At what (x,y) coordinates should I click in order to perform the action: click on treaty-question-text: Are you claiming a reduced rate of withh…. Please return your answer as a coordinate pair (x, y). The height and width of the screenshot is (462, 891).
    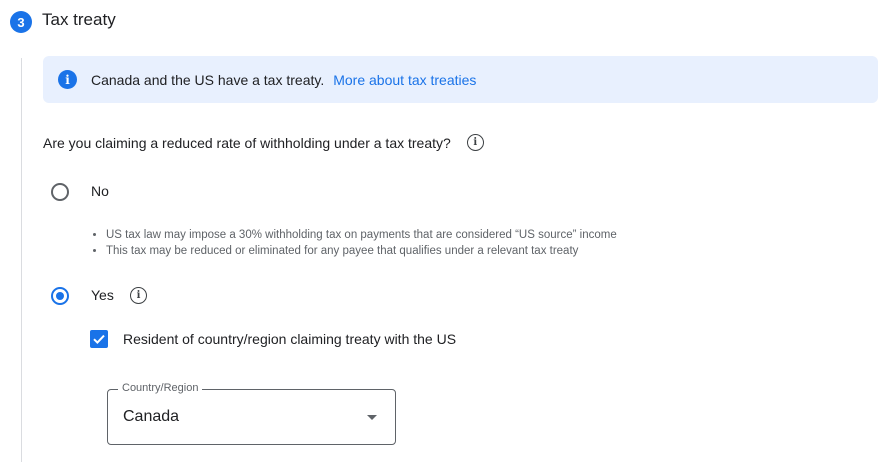
    Looking at the image, I should click on (247, 142).